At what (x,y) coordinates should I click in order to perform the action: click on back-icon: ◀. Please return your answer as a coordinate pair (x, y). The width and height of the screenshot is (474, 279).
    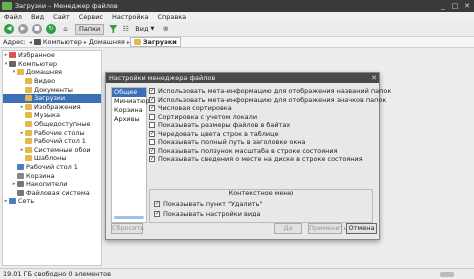
    Looking at the image, I should click on (9, 29).